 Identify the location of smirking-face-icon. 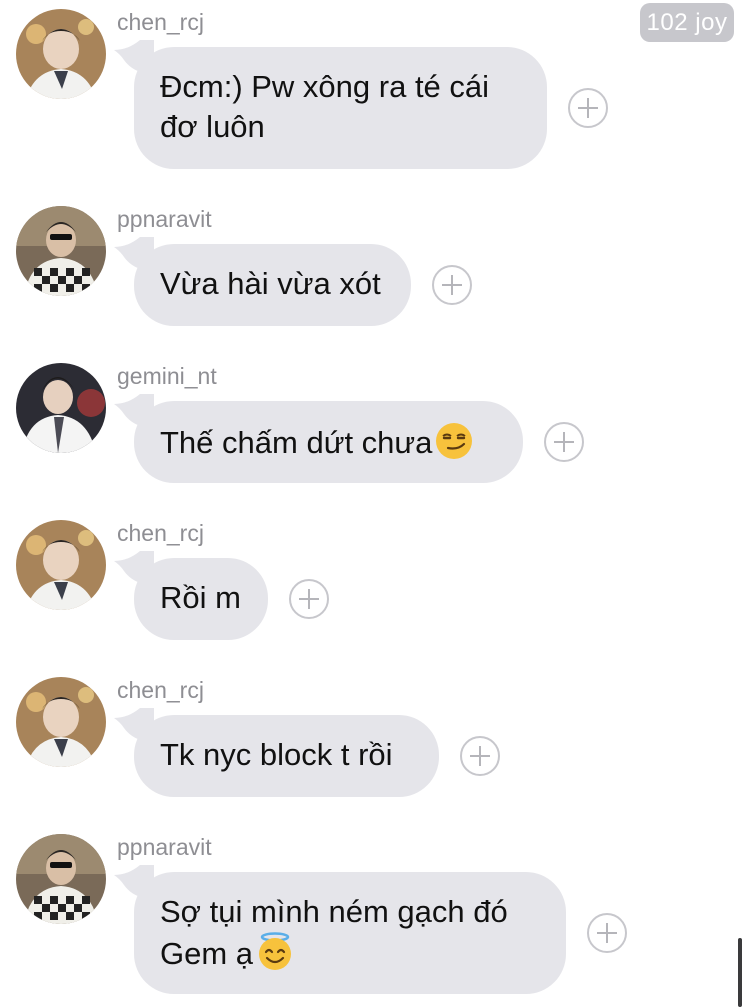
(454, 441).